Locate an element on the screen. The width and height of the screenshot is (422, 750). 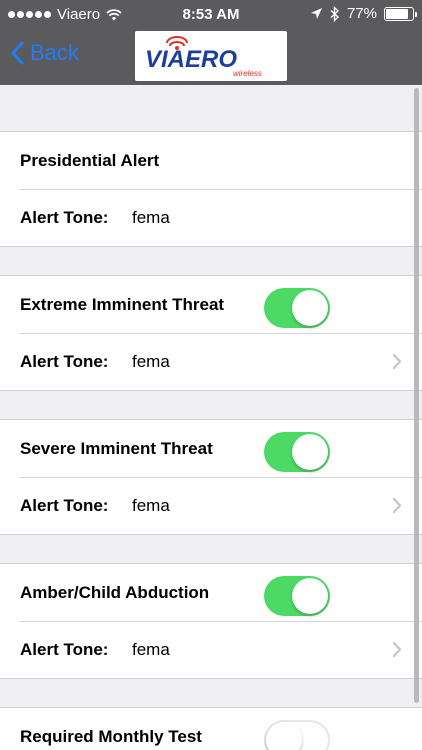
alert-title-row: Severe Imminent Threat is located at coordinates (211, 448).